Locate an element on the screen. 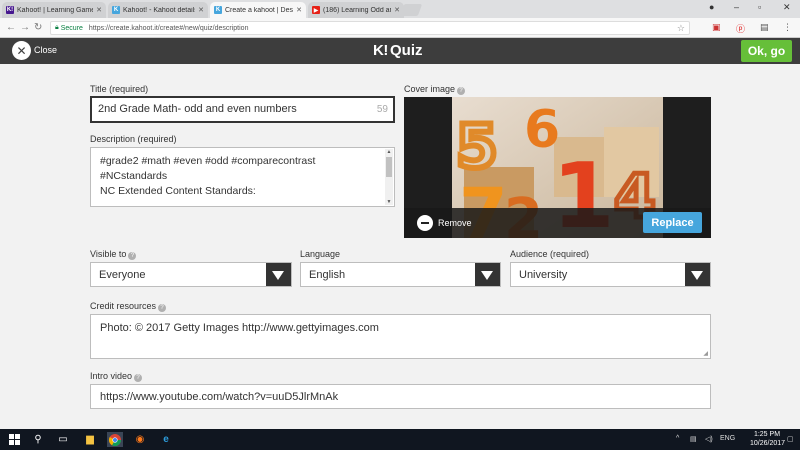  description-line: NC Extended Content Standards: is located at coordinates (178, 191).